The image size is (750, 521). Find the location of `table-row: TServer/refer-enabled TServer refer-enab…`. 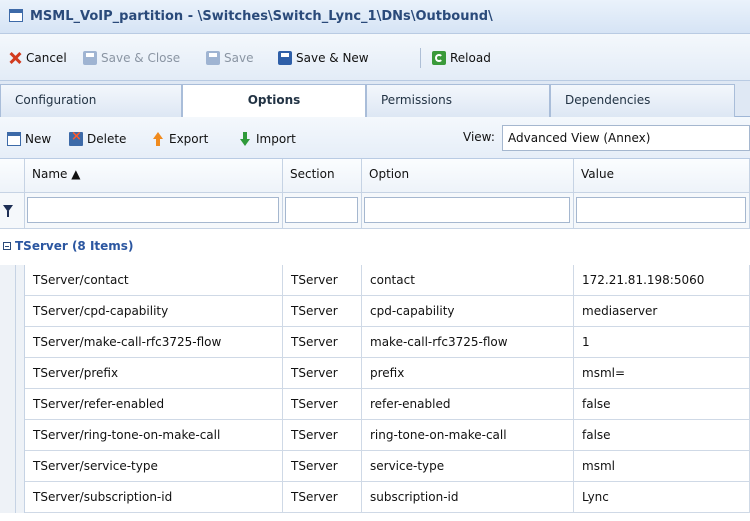

table-row: TServer/refer-enabled TServer refer-enab… is located at coordinates (375, 404).